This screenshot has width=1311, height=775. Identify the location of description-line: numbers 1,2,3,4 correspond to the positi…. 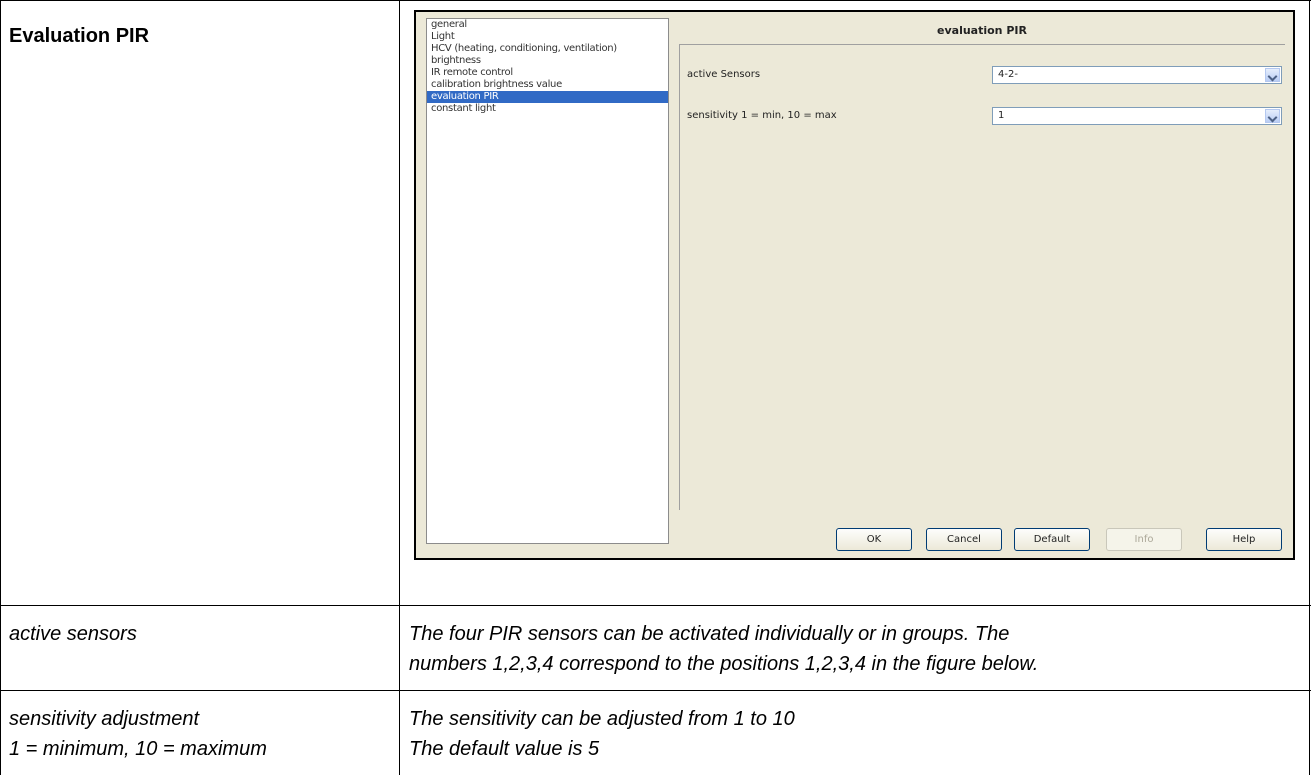
(724, 664).